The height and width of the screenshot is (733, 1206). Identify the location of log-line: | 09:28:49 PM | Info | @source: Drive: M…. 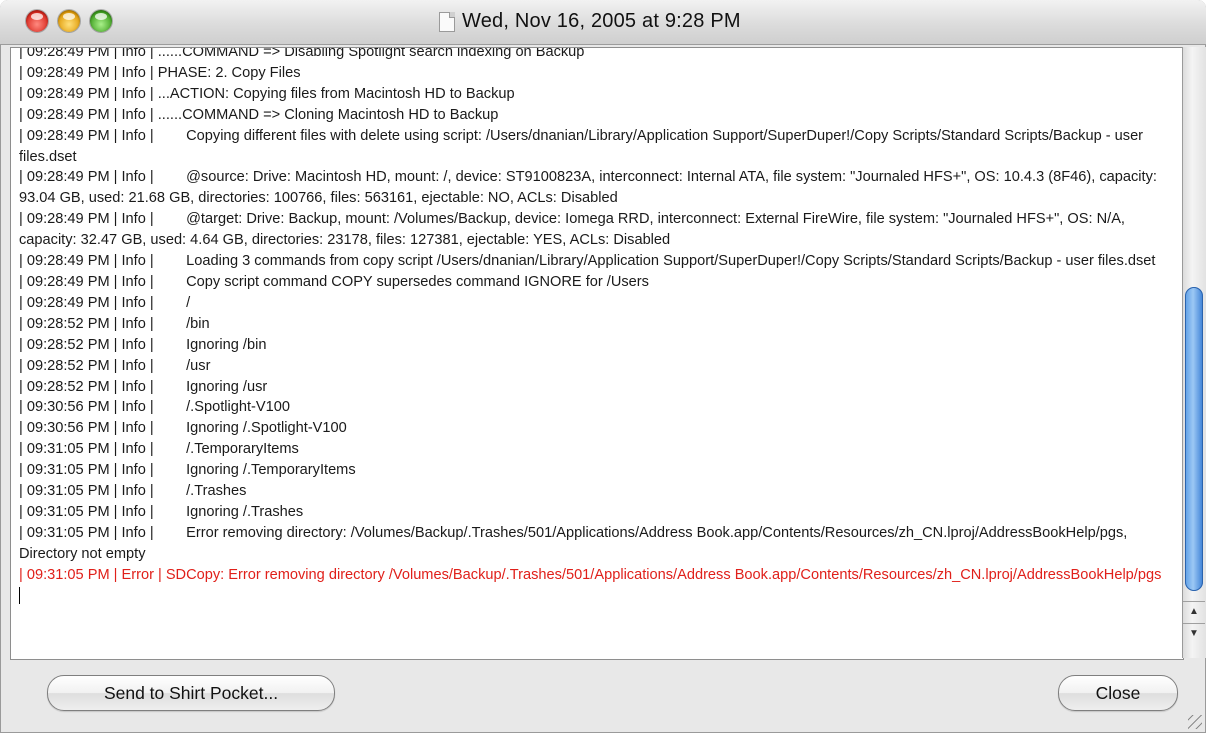
(590, 188).